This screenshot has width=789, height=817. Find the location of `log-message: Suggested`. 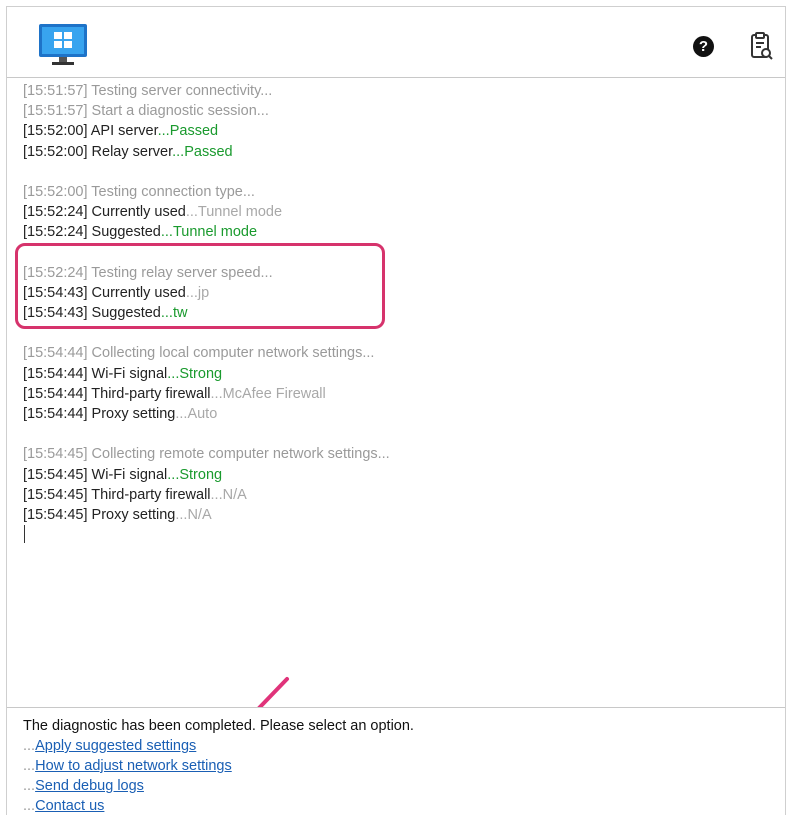

log-message: Suggested is located at coordinates (126, 232).